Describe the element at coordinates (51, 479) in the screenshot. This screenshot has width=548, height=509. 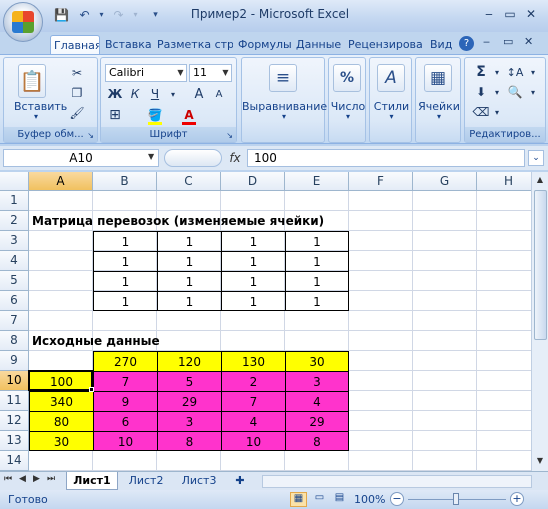
I see `last-sheet-icon: ⏭` at that location.